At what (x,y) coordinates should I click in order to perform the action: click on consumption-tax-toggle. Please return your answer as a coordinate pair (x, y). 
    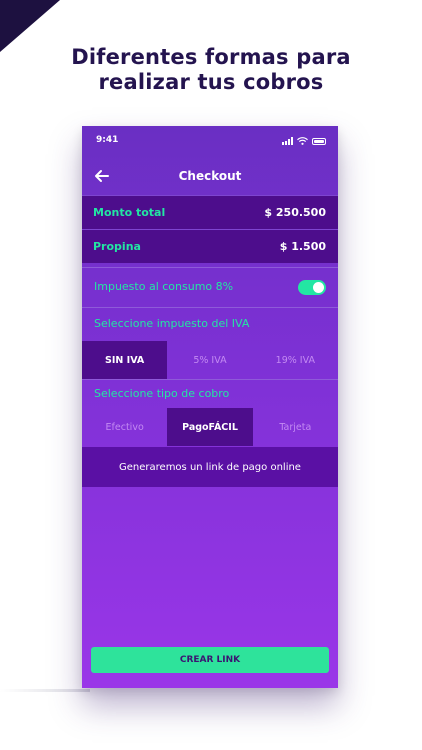
    Looking at the image, I should click on (312, 287).